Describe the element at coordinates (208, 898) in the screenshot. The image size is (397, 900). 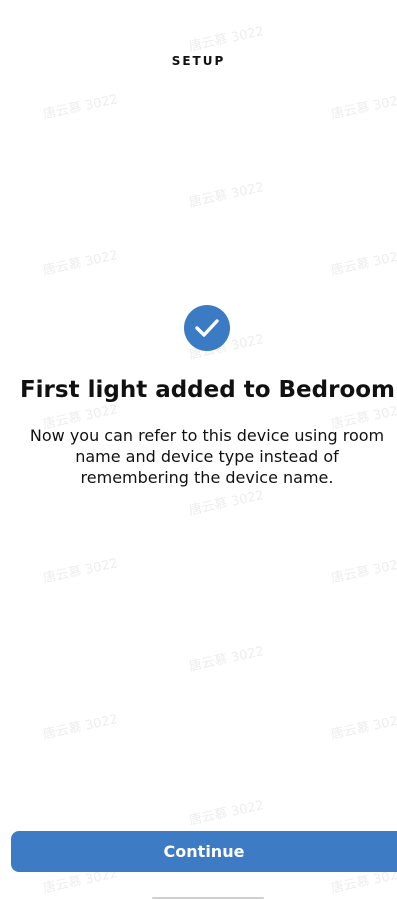
I see `home-indicator` at that location.